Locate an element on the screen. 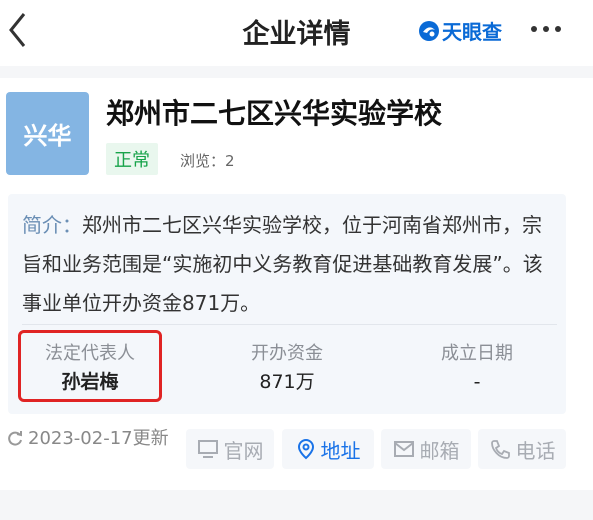 The height and width of the screenshot is (520, 593). email-button: 邮箱 is located at coordinates (426, 449).